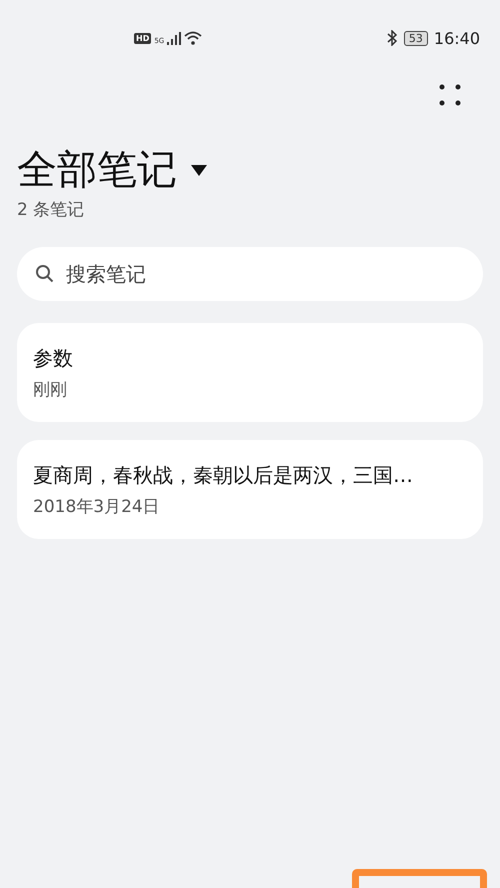 This screenshot has width=500, height=888. Describe the element at coordinates (250, 372) in the screenshot. I see `note-card: 参数 刚刚` at that location.